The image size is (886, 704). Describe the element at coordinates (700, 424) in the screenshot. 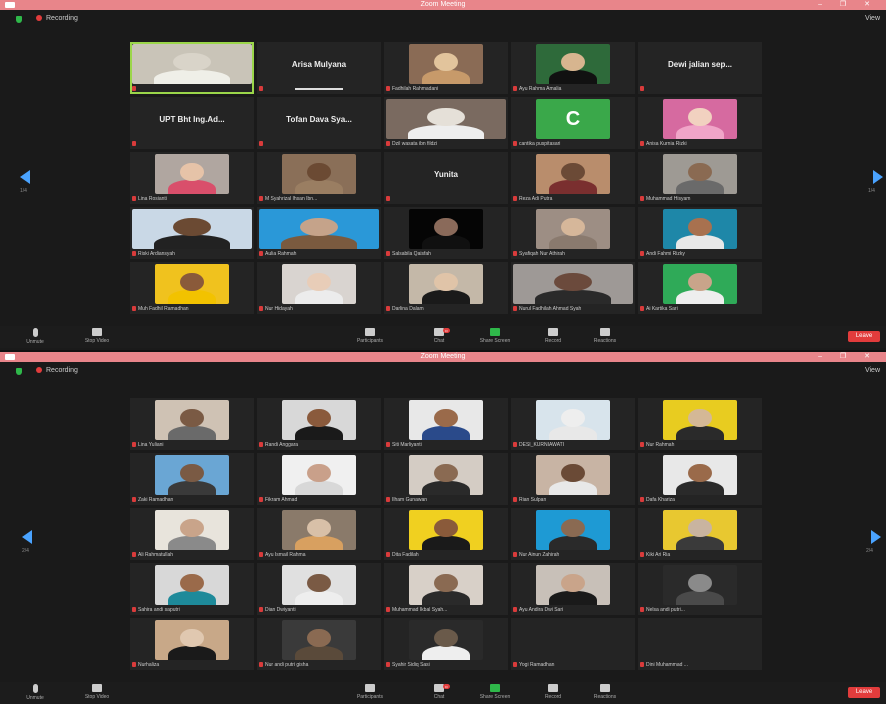

I see `participant-tile: Nur Rahmah` at that location.